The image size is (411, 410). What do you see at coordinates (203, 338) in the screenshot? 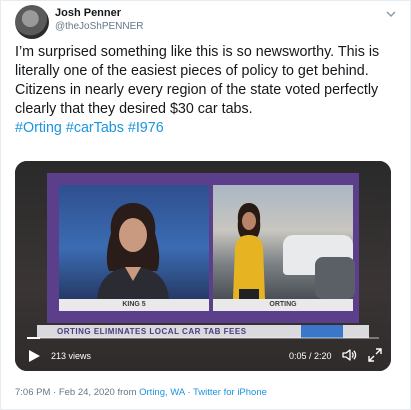
I see `video-progress-bar` at bounding box center [203, 338].